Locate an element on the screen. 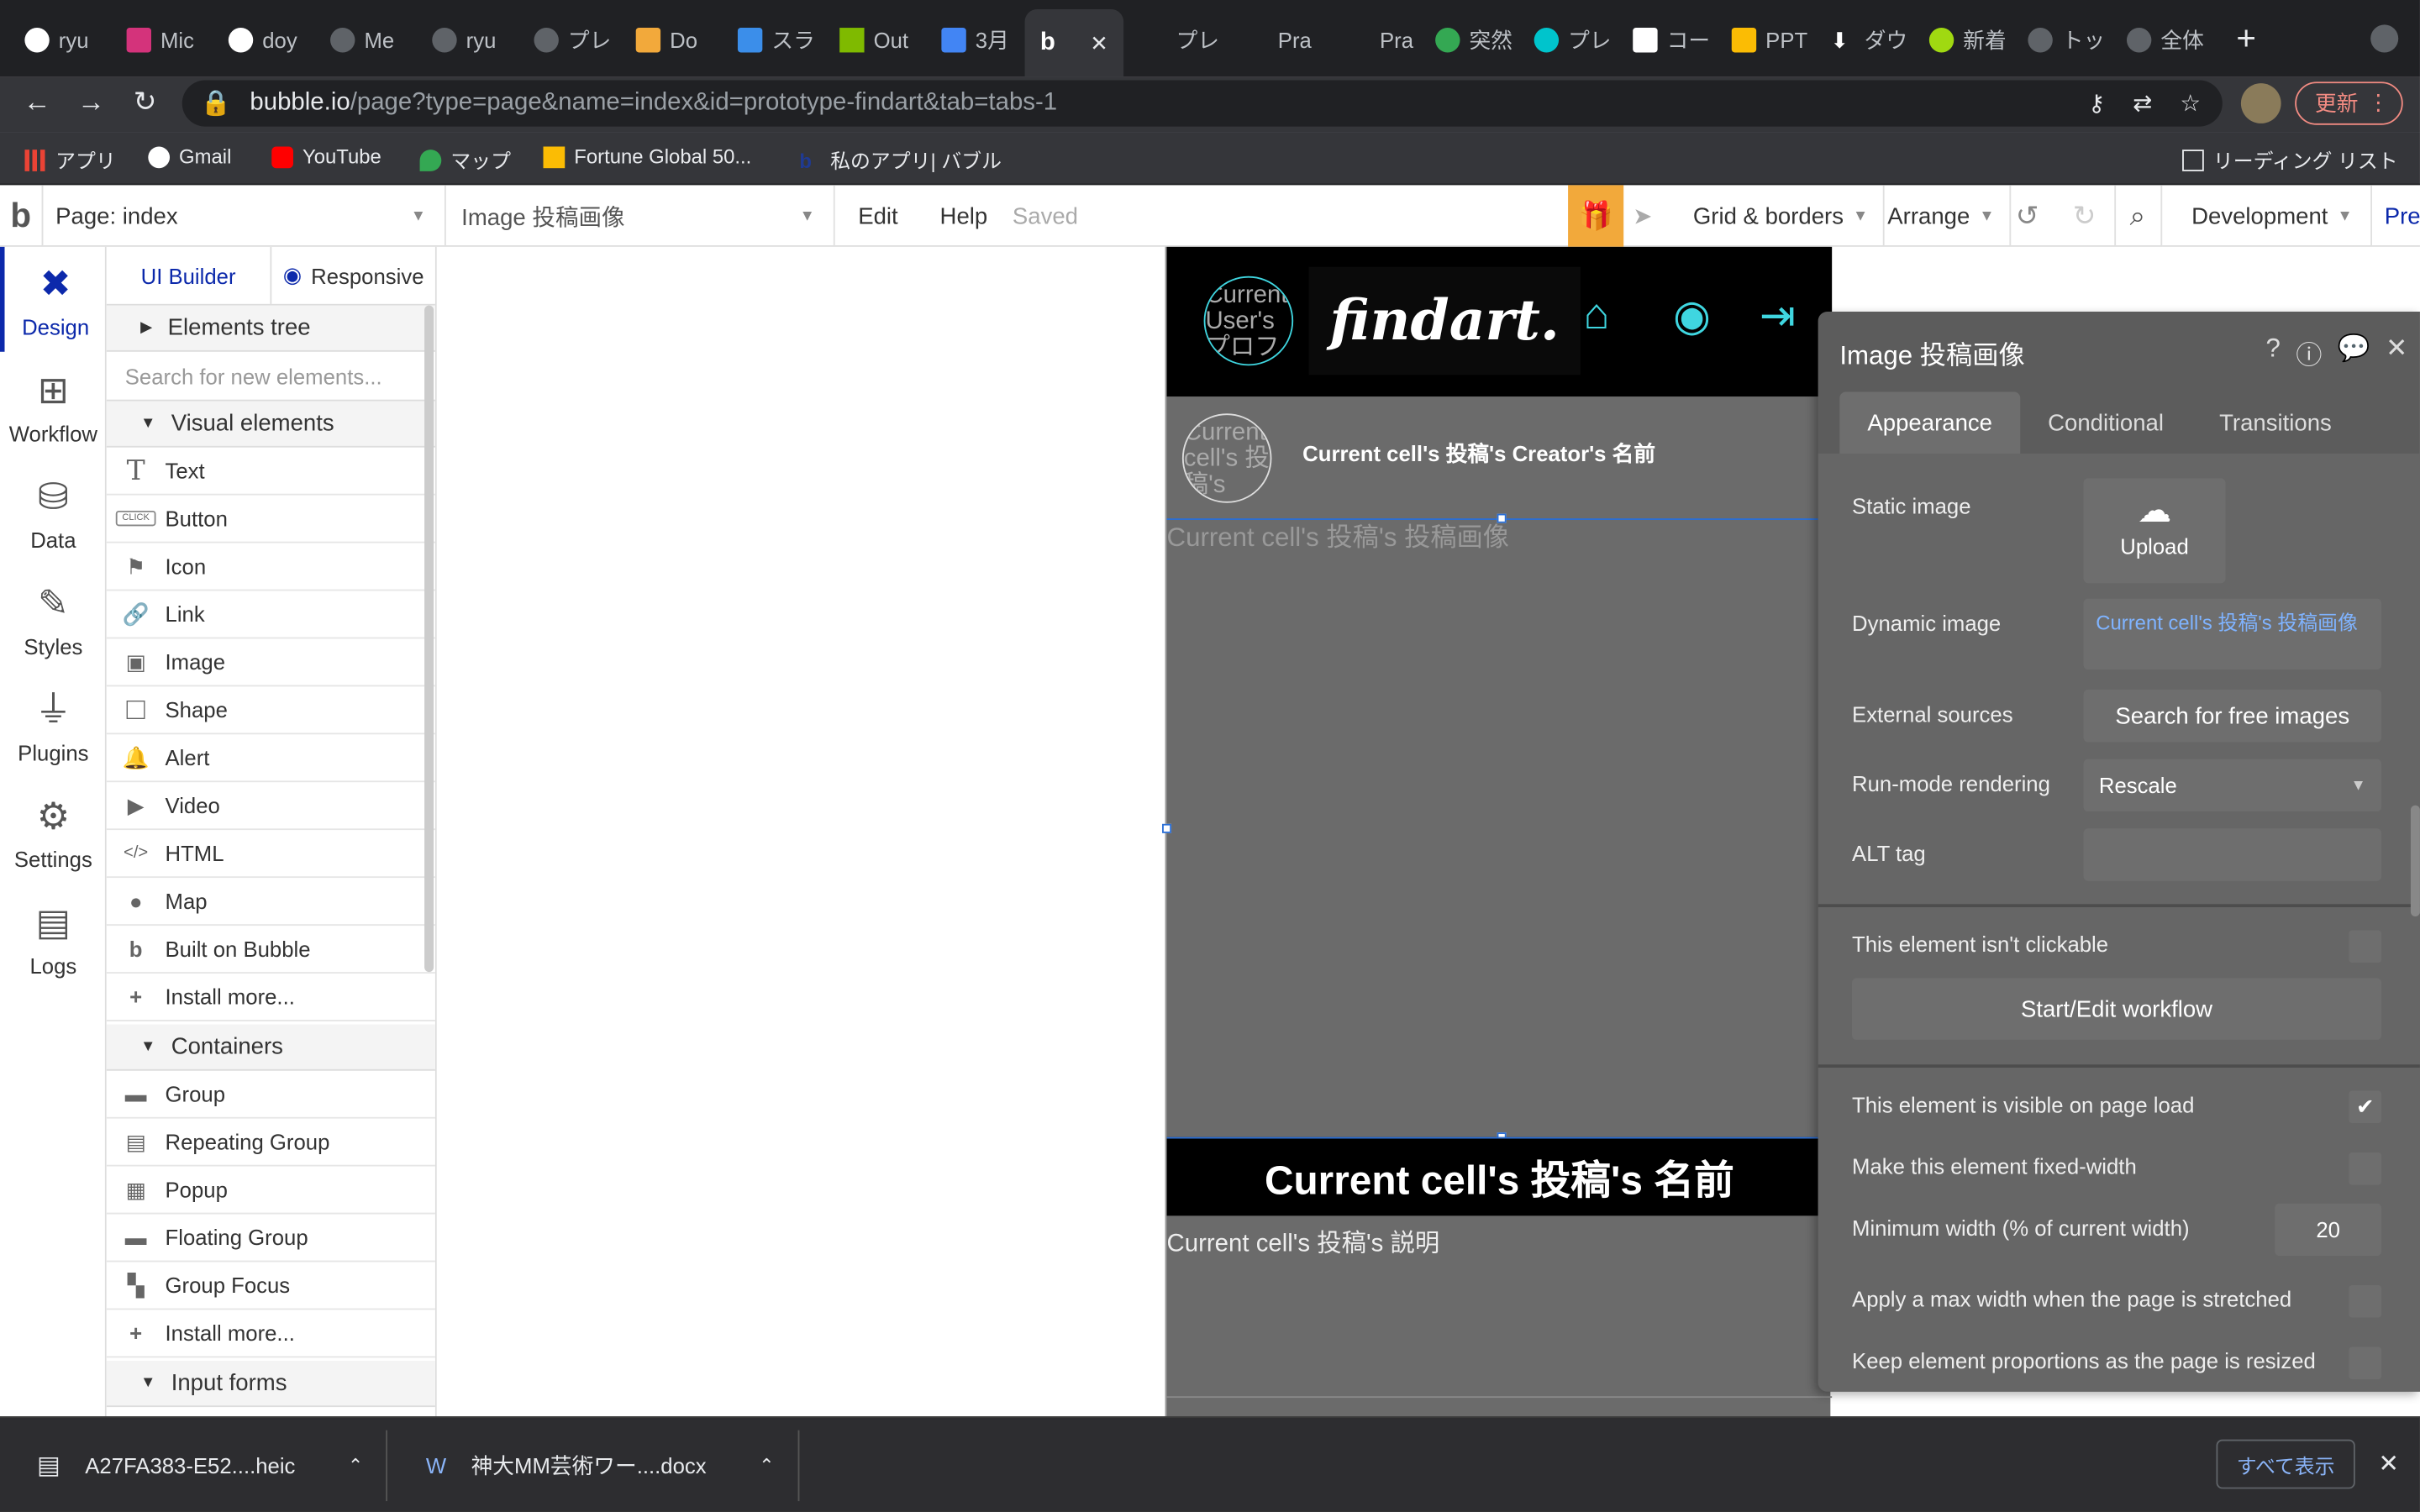 The height and width of the screenshot is (1512, 2420). bookmark-apps: アプリ is located at coordinates (70, 160).